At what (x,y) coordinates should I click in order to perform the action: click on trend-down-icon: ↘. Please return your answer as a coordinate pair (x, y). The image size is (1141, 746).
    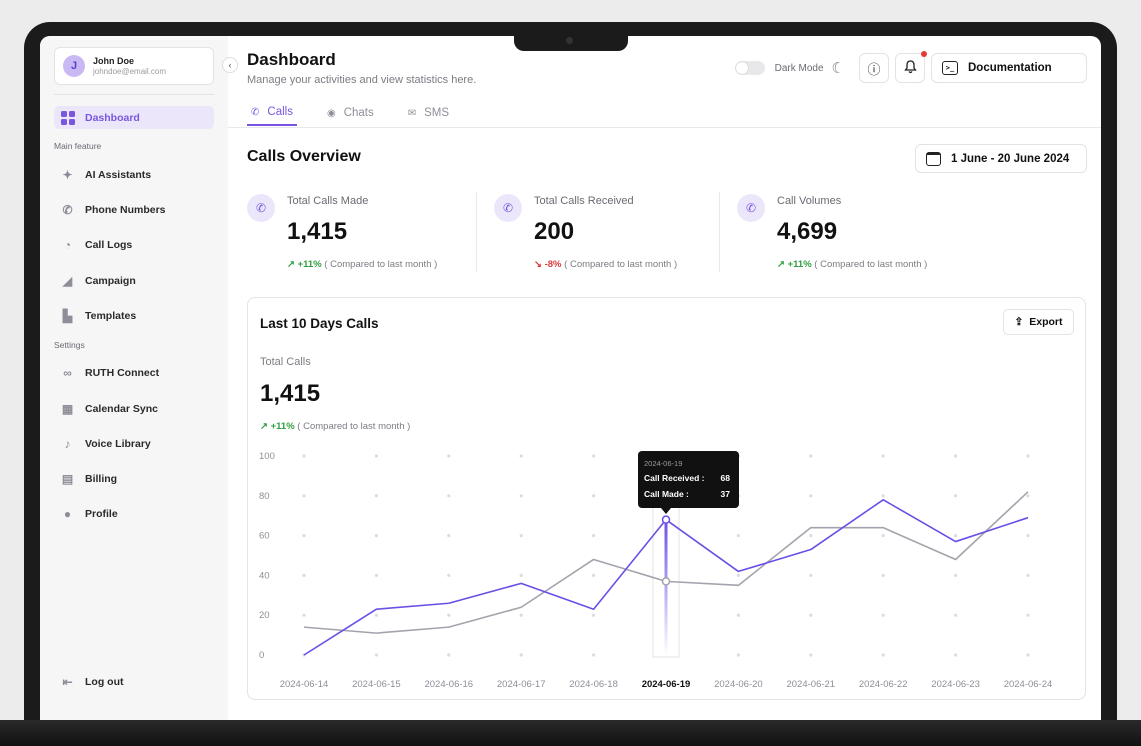
    Looking at the image, I should click on (538, 264).